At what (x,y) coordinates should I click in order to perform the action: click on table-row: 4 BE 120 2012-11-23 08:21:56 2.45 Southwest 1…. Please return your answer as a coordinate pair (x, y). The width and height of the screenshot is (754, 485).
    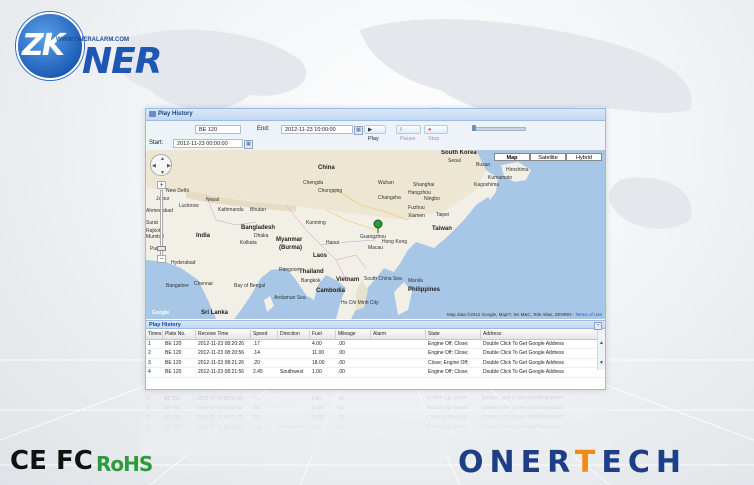
    Looking at the image, I should click on (375, 373).